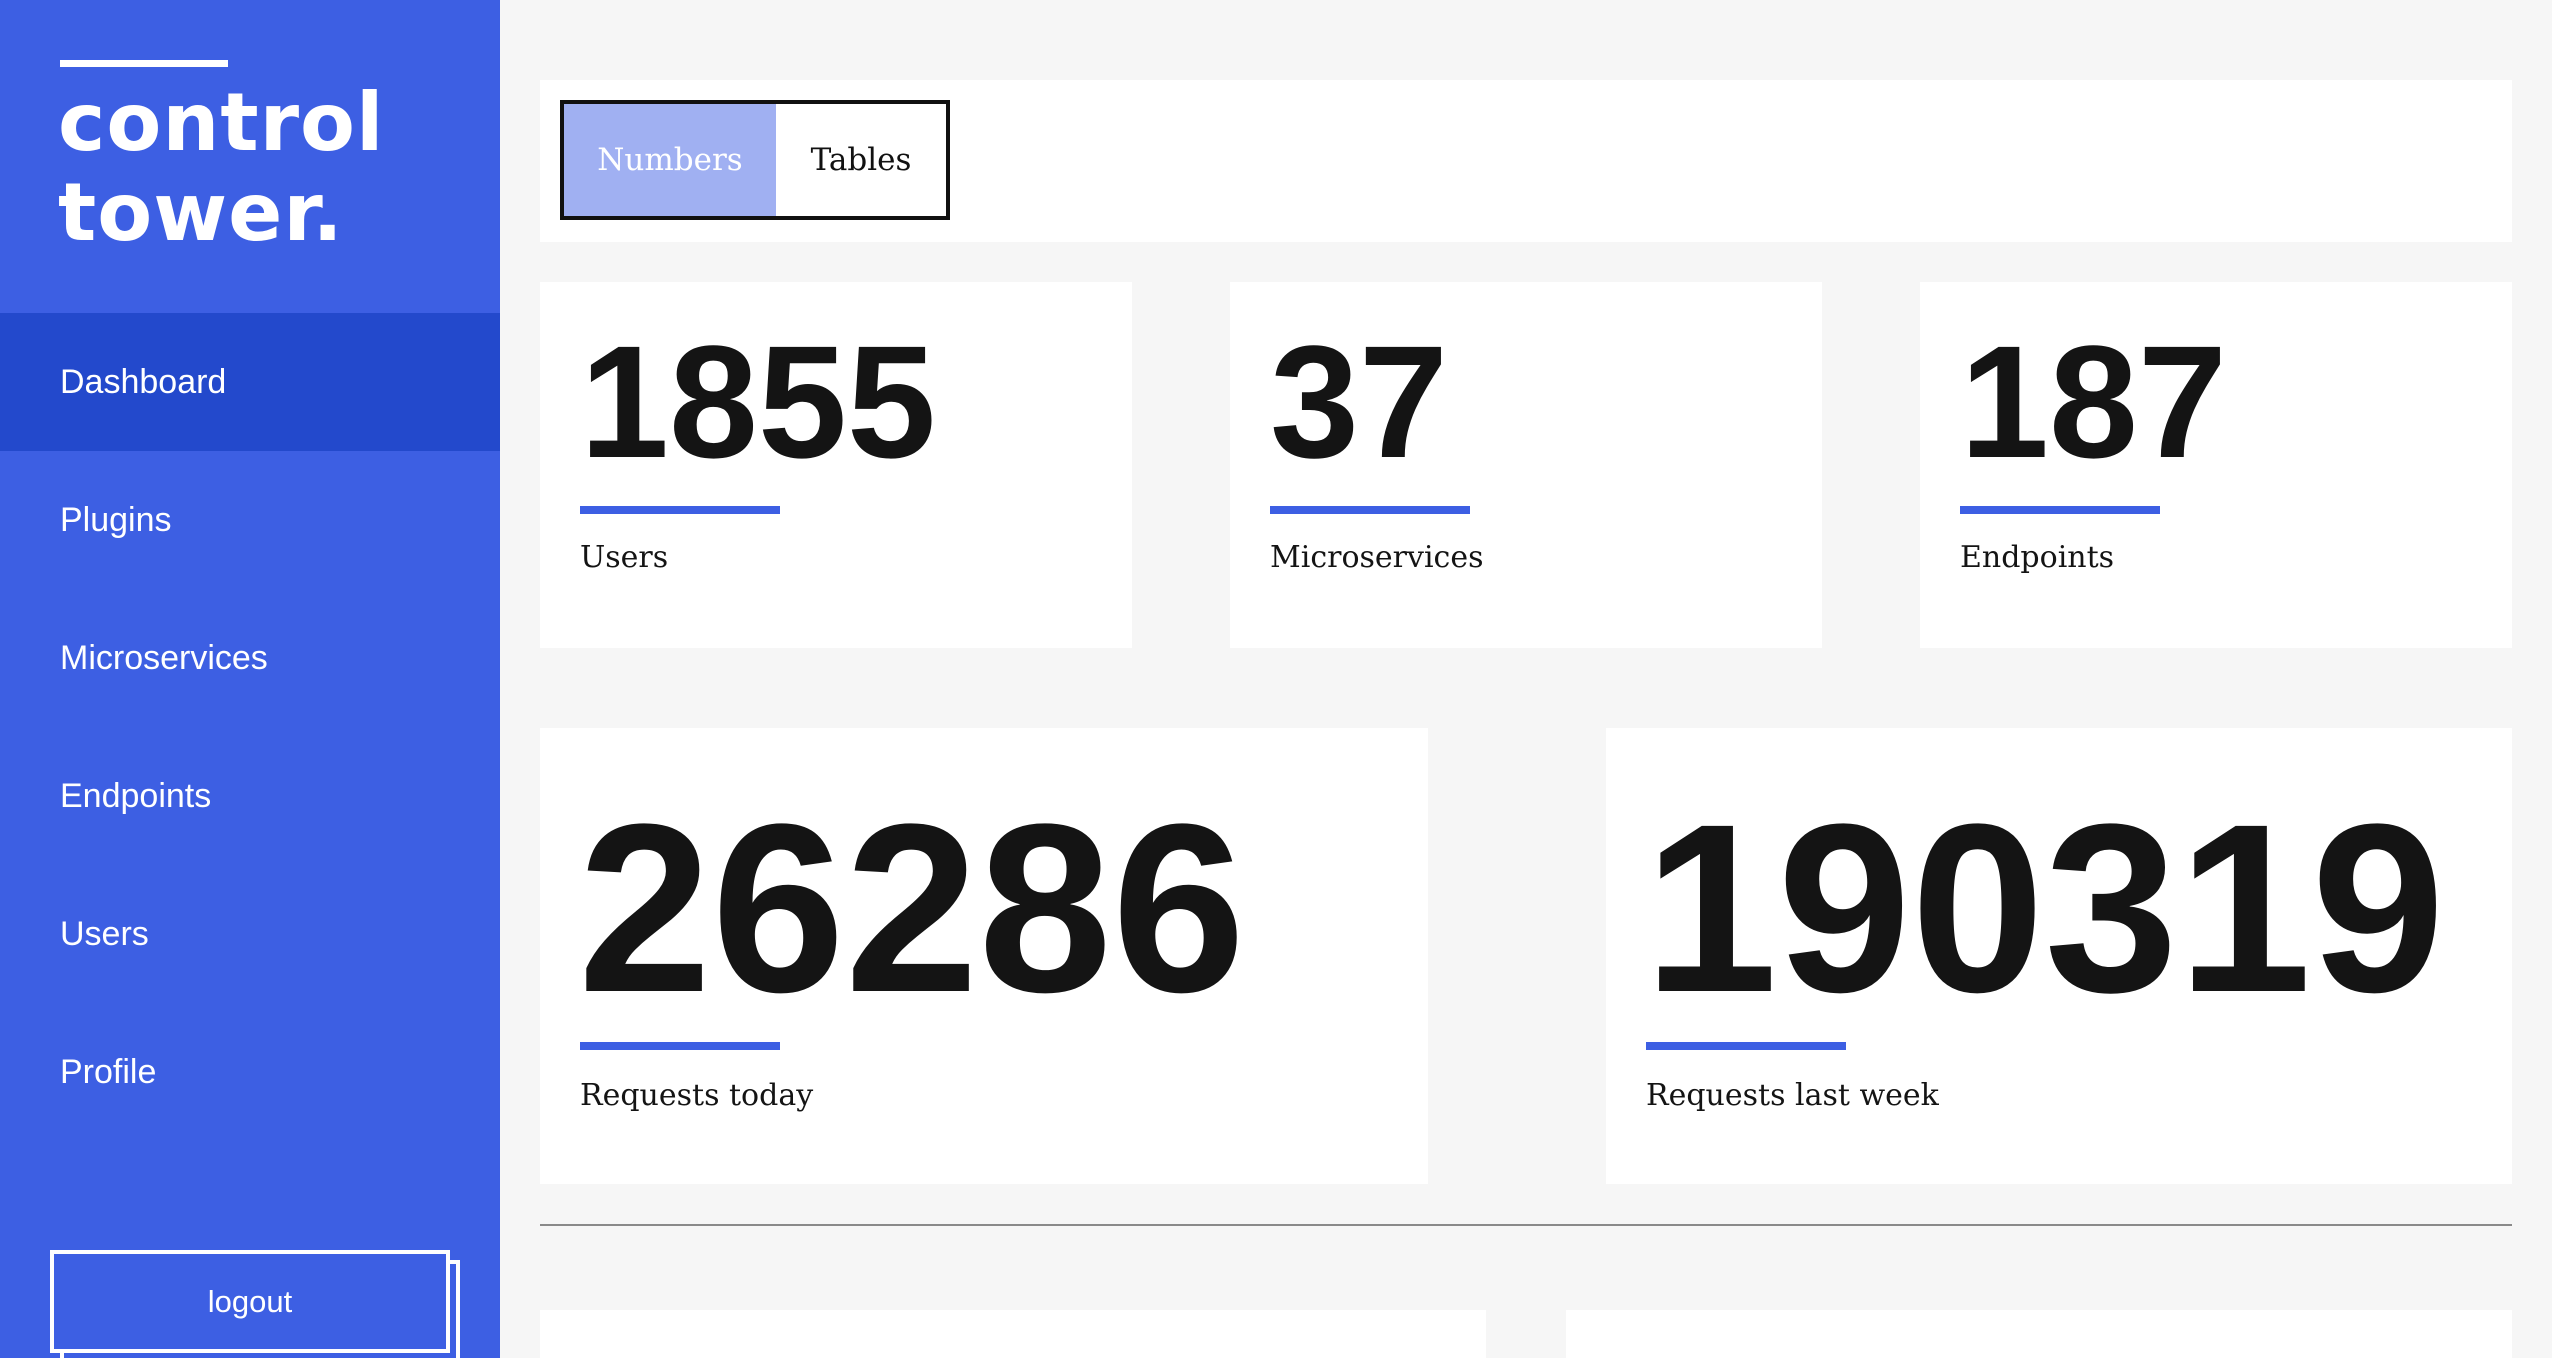 This screenshot has height=1358, width=2552. Describe the element at coordinates (861, 160) in the screenshot. I see `tables-toggle-button: Tables` at that location.